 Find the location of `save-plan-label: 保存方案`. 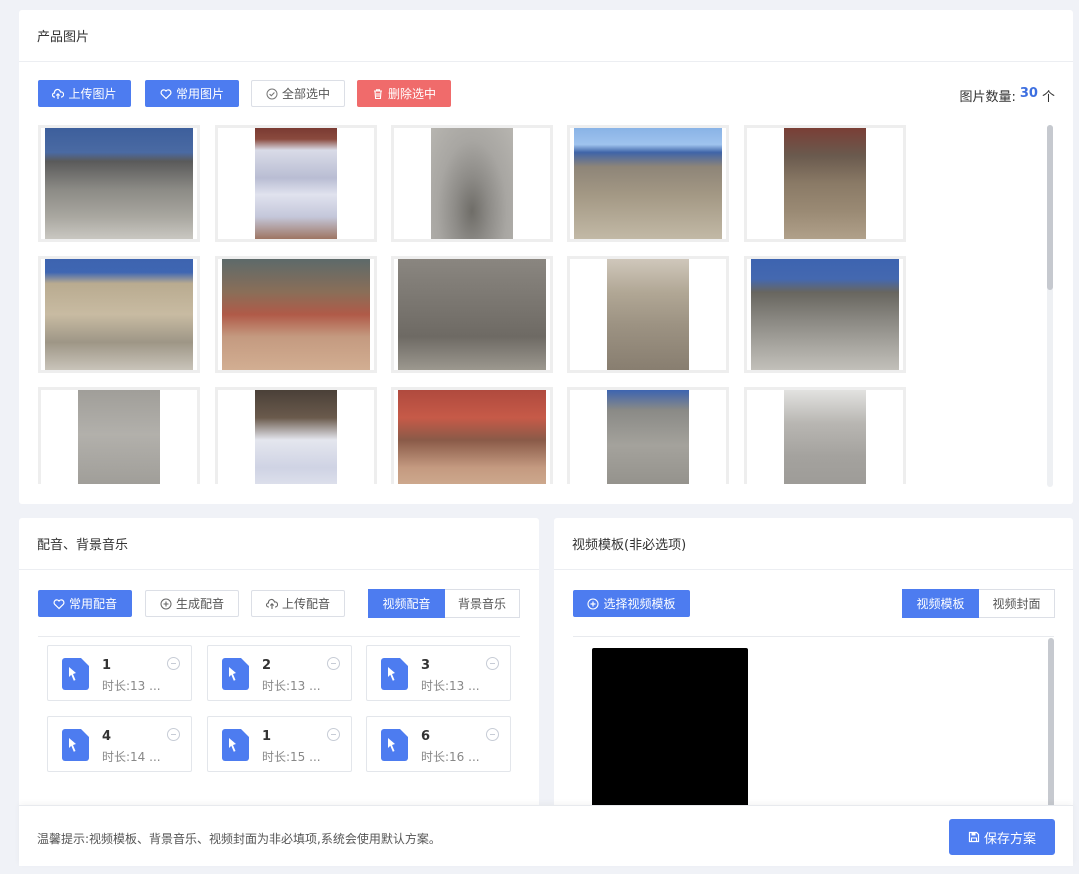

save-plan-label: 保存方案 is located at coordinates (1009, 839).